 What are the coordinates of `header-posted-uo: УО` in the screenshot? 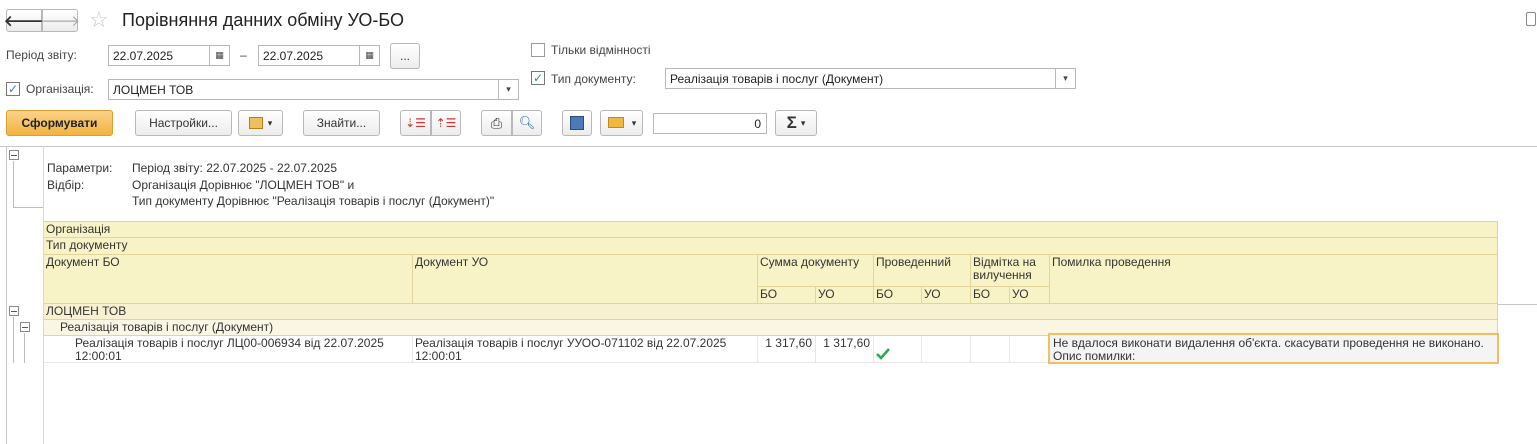 It's located at (946, 295).